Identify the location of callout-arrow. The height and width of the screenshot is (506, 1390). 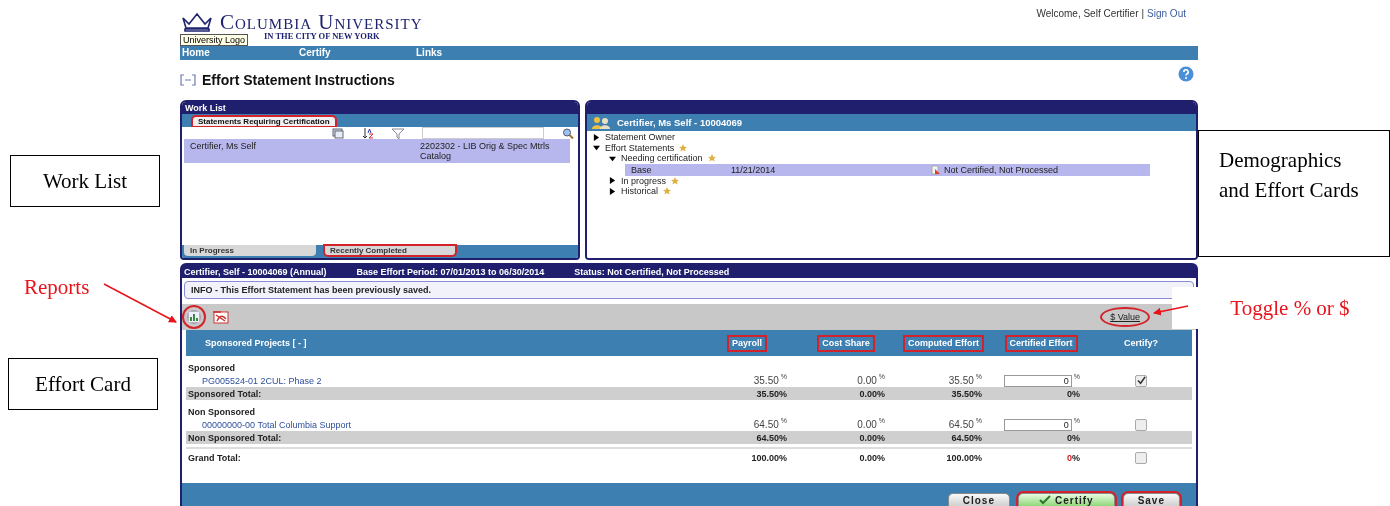
(1171, 310).